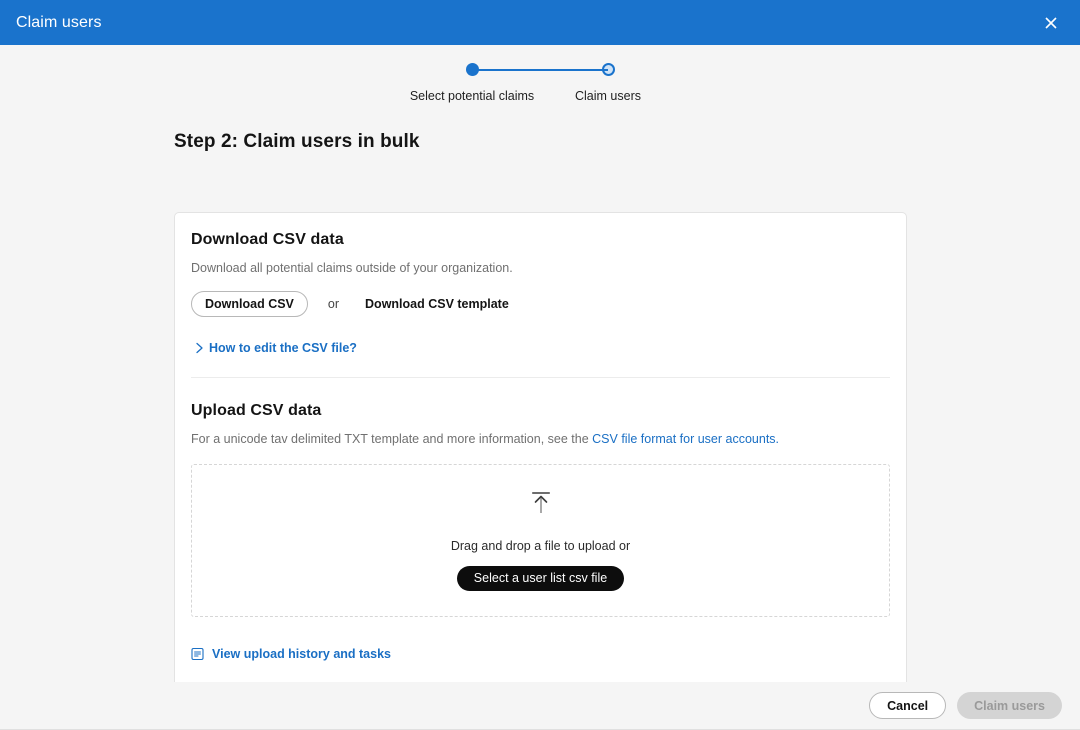 The width and height of the screenshot is (1080, 730). I want to click on modal-footer: Cancel Claim users, so click(540, 706).